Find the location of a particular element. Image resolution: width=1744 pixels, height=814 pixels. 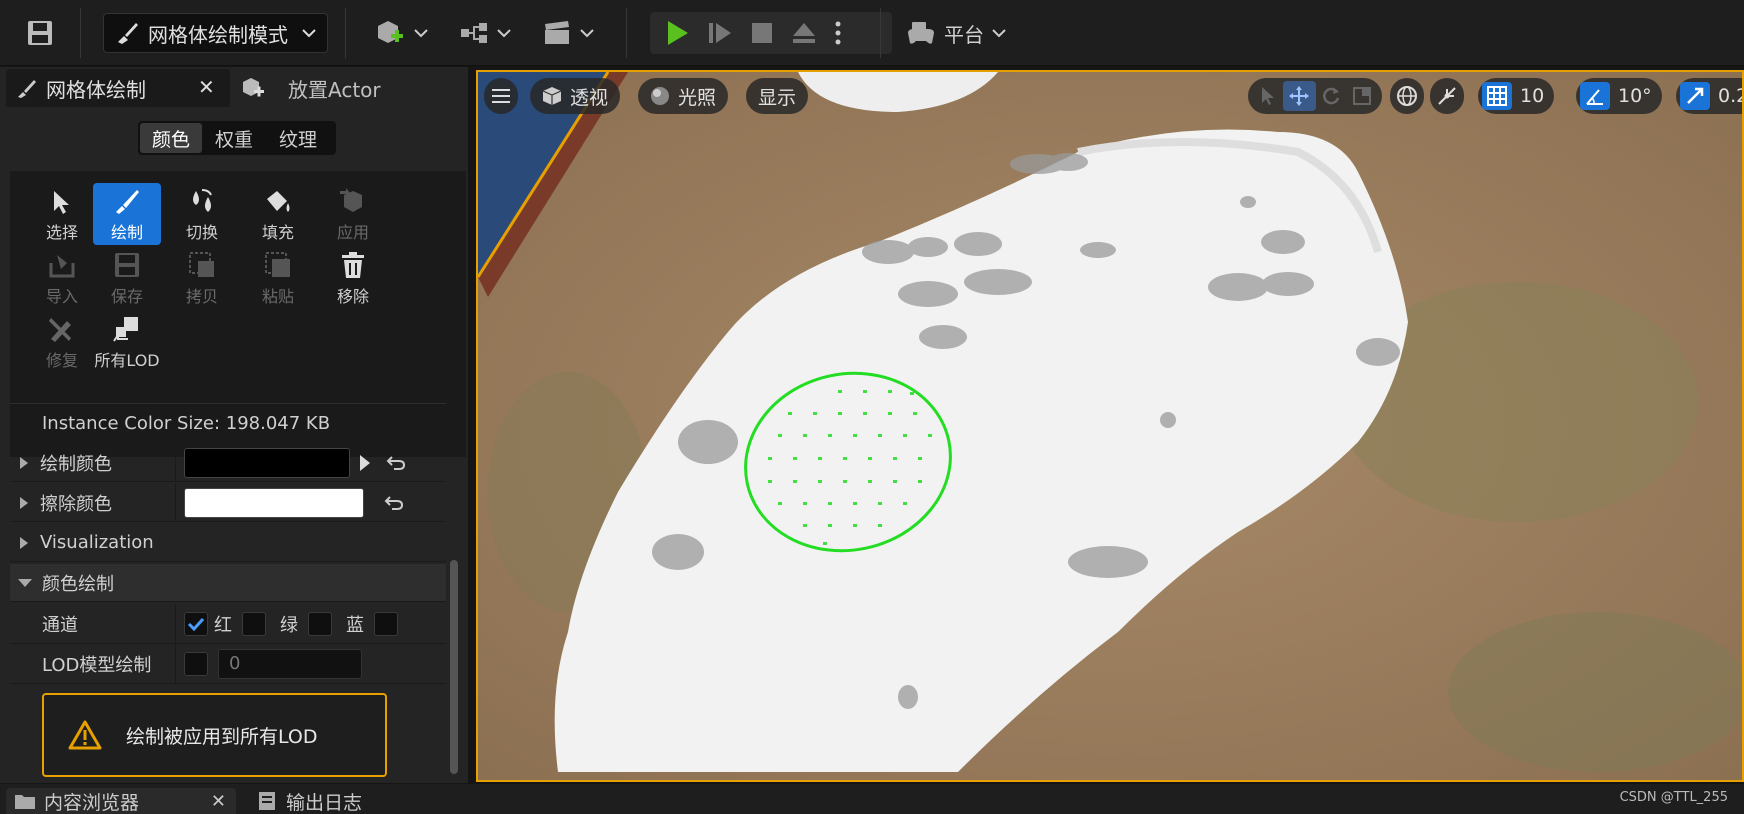

panel-scrollbar is located at coordinates (454, 667).